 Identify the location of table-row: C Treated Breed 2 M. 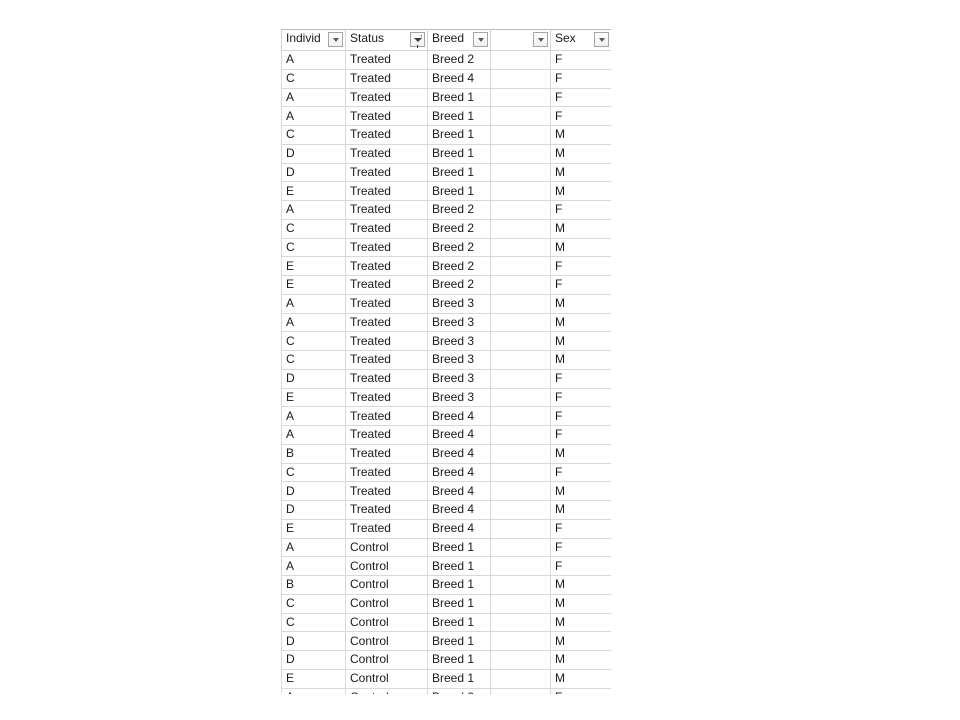
(446, 247).